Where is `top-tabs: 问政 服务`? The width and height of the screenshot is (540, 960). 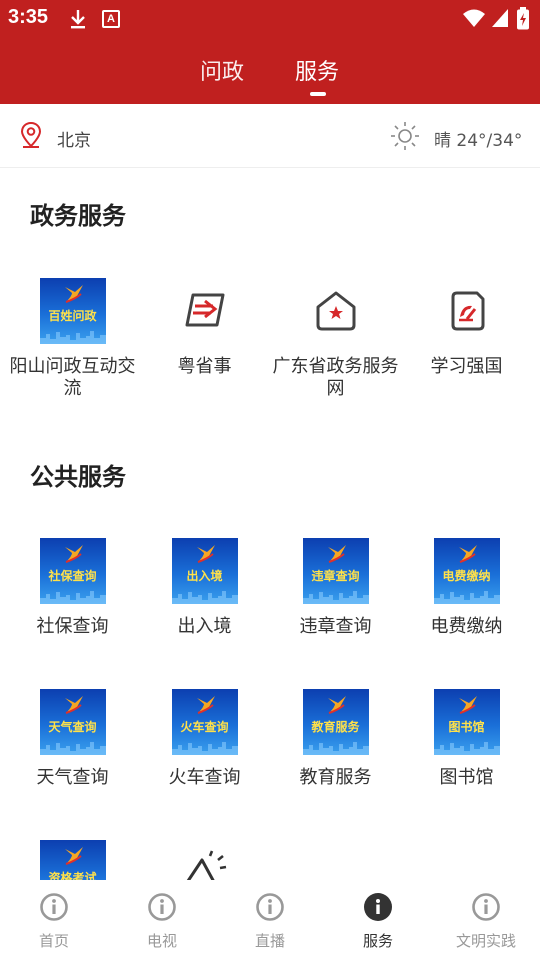 top-tabs: 问政 服务 is located at coordinates (270, 77).